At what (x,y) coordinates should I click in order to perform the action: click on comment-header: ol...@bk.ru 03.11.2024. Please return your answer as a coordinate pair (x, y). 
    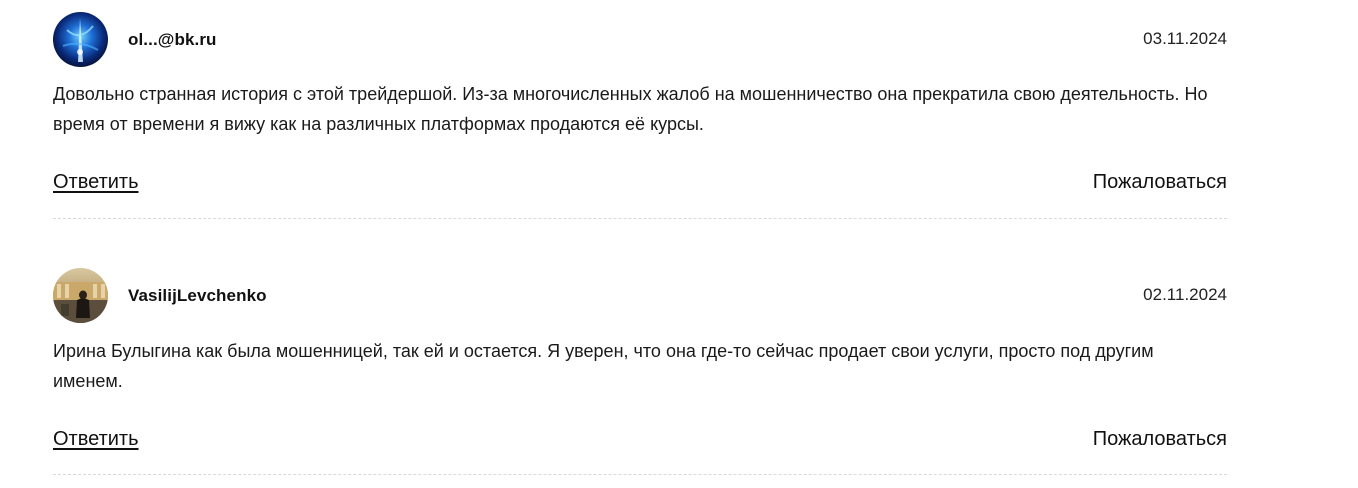
    Looking at the image, I should click on (640, 40).